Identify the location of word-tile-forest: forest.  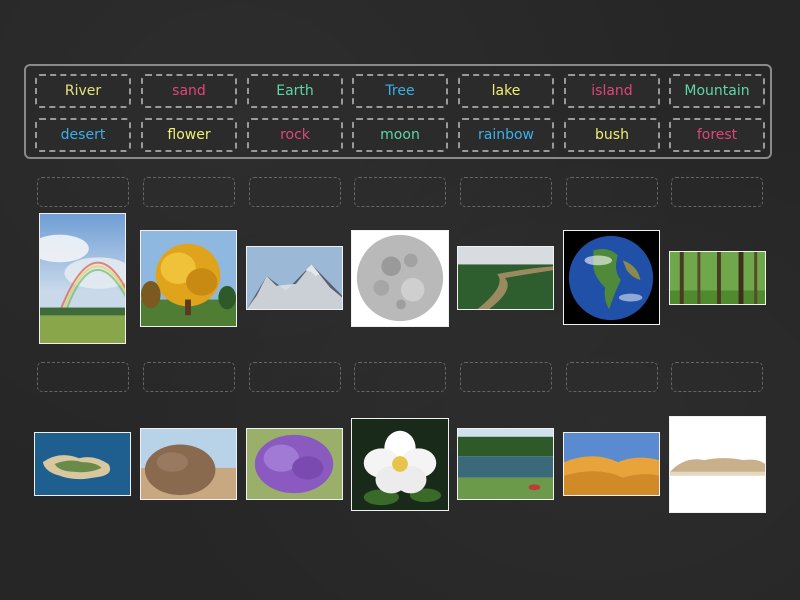
(717, 135).